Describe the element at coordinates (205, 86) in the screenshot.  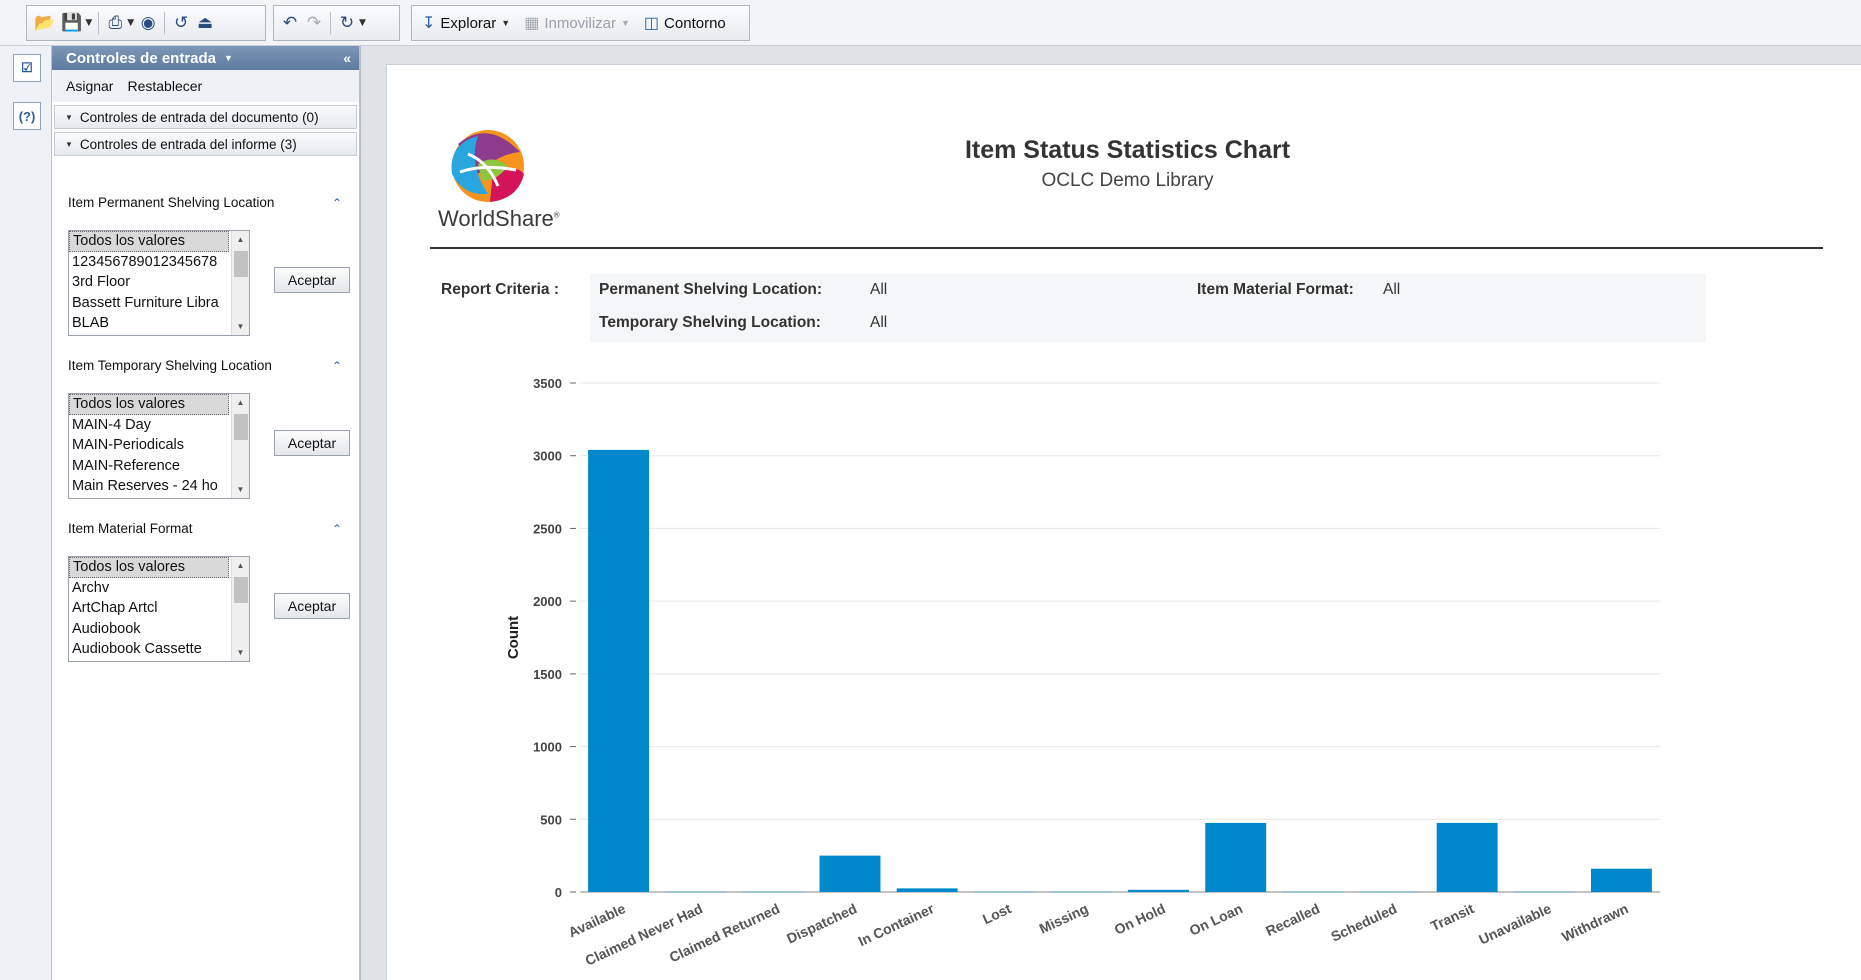
I see `panel-actions: Asignar Restablecer` at that location.